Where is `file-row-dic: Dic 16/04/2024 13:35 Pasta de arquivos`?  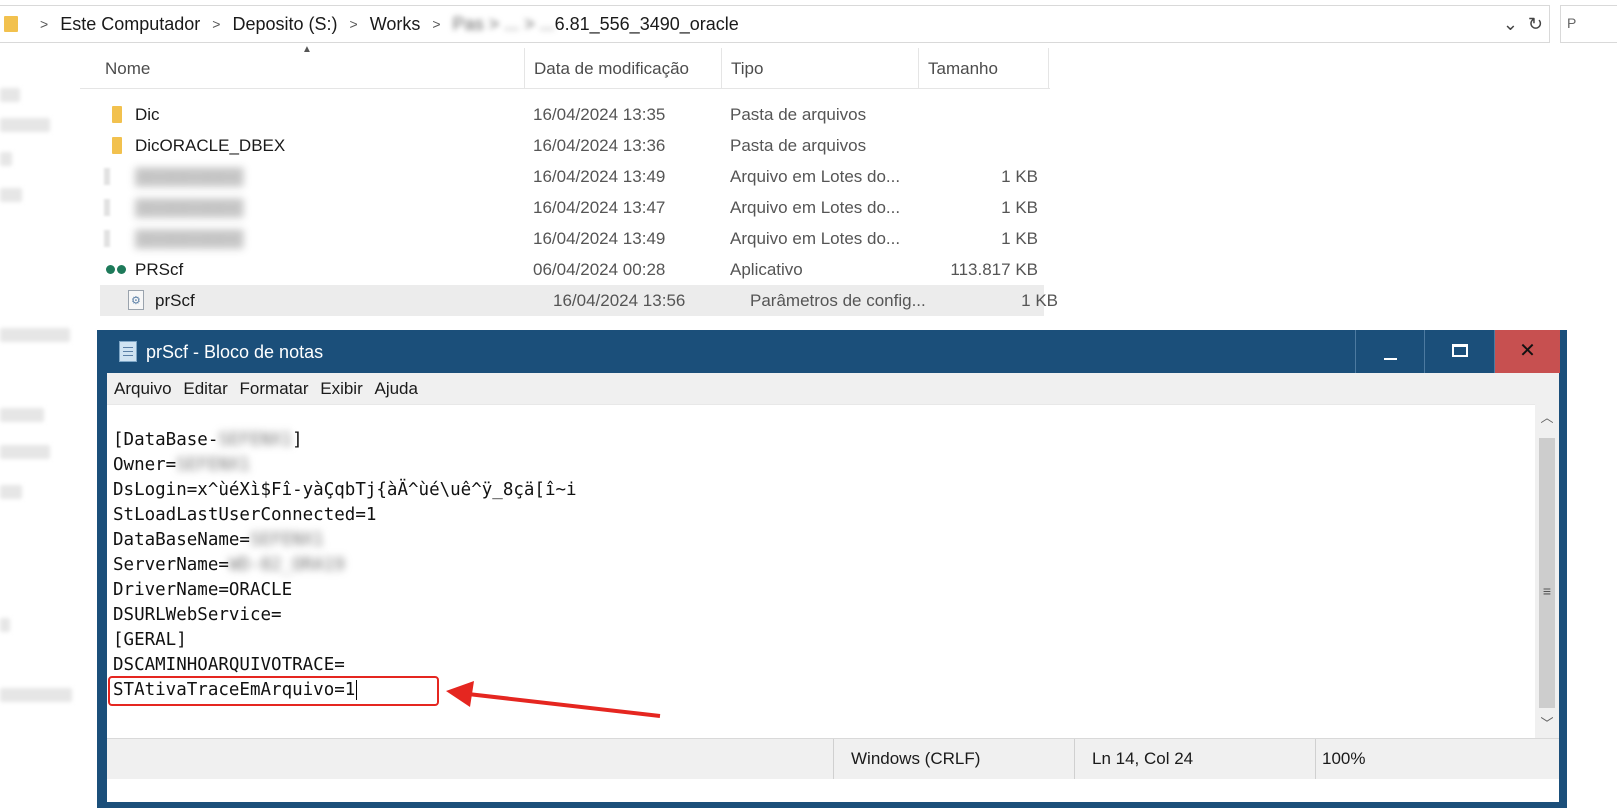 file-row-dic: Dic 16/04/2024 13:35 Pasta de arquivos is located at coordinates (565, 114).